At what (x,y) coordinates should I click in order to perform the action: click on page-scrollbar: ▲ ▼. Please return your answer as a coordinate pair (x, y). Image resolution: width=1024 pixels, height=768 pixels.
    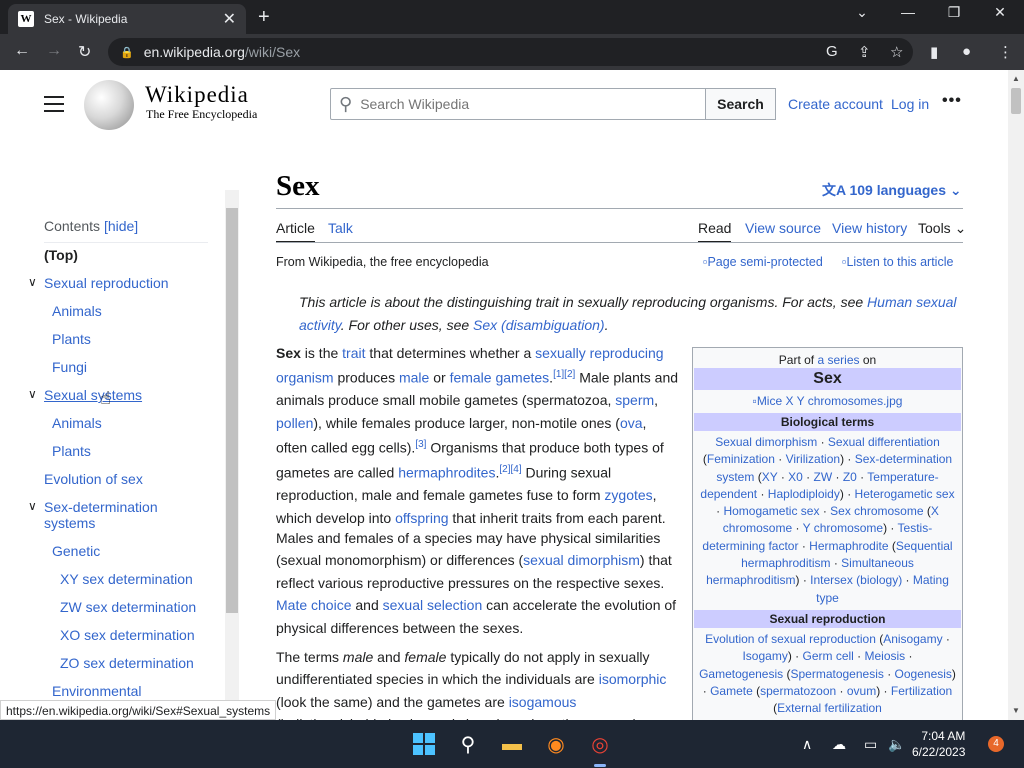
    Looking at the image, I should click on (1016, 395).